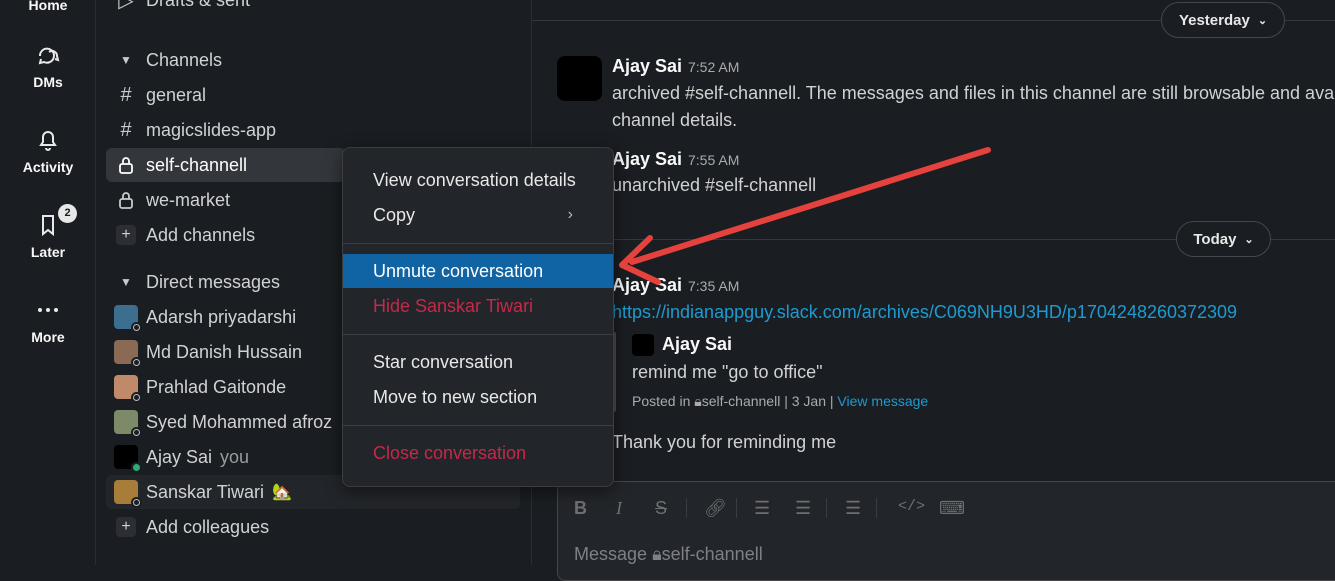 Image resolution: width=1335 pixels, height=581 pixels. Describe the element at coordinates (805, 216) in the screenshot. I see `annotation-arrow-icon` at that location.